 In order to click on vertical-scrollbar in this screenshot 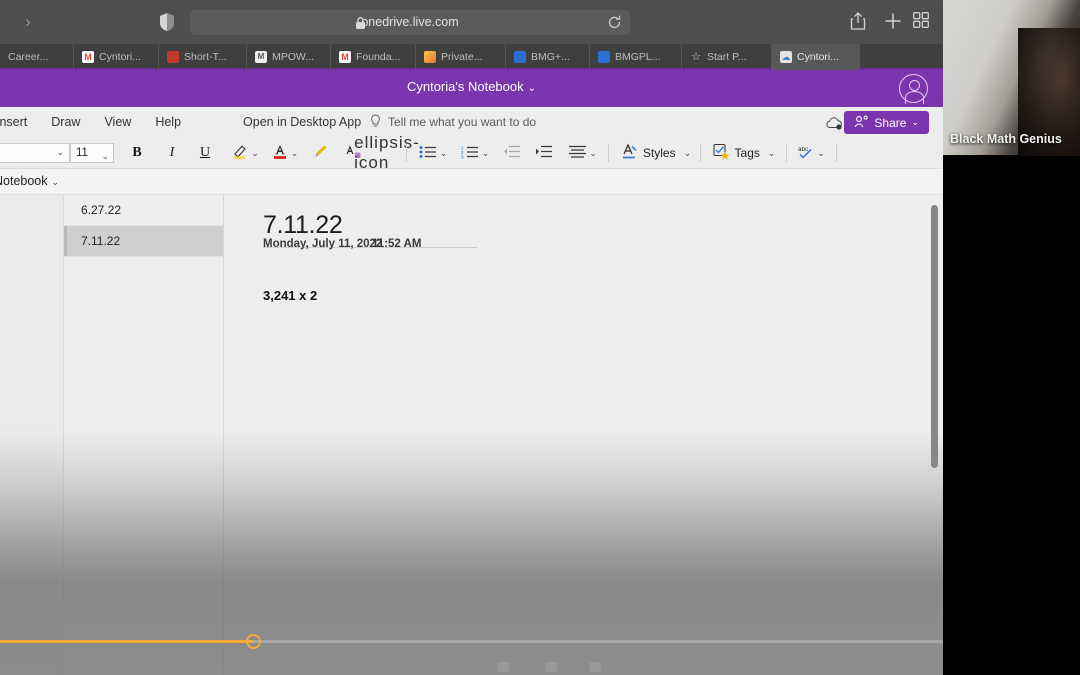, I will do `click(934, 336)`.